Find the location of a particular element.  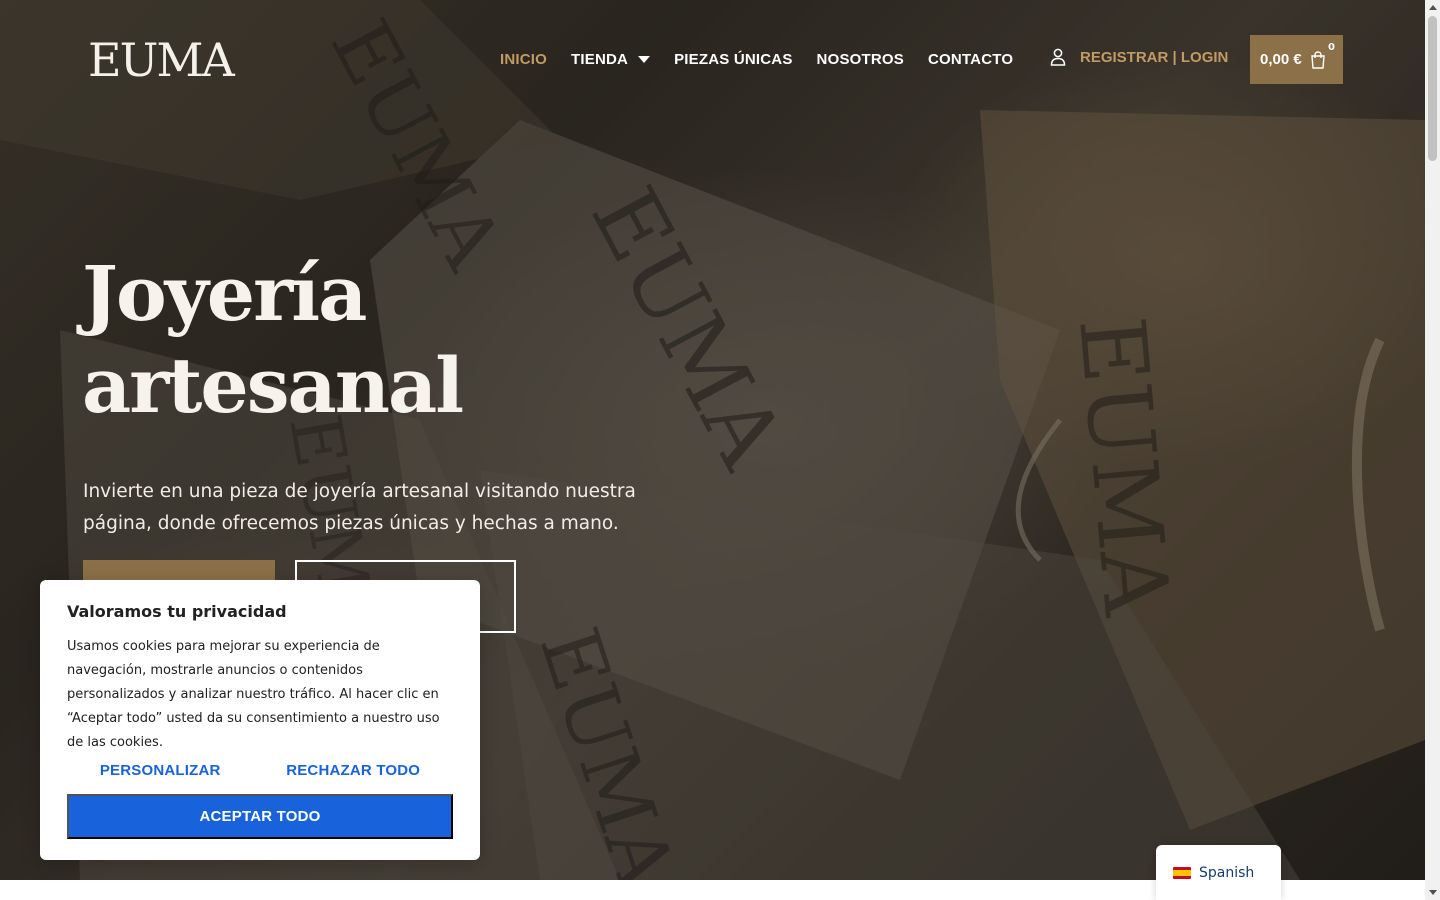

spain-flag-icon is located at coordinates (1182, 872).